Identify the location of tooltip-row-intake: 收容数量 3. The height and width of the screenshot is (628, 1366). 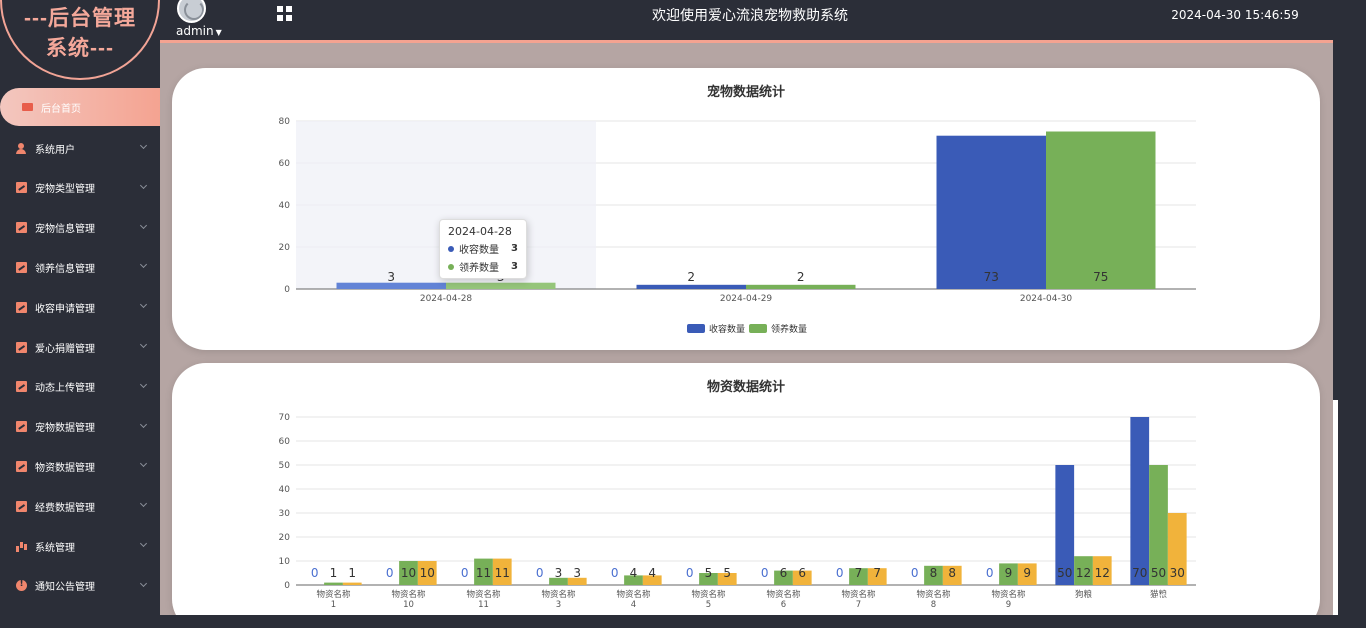
(483, 248).